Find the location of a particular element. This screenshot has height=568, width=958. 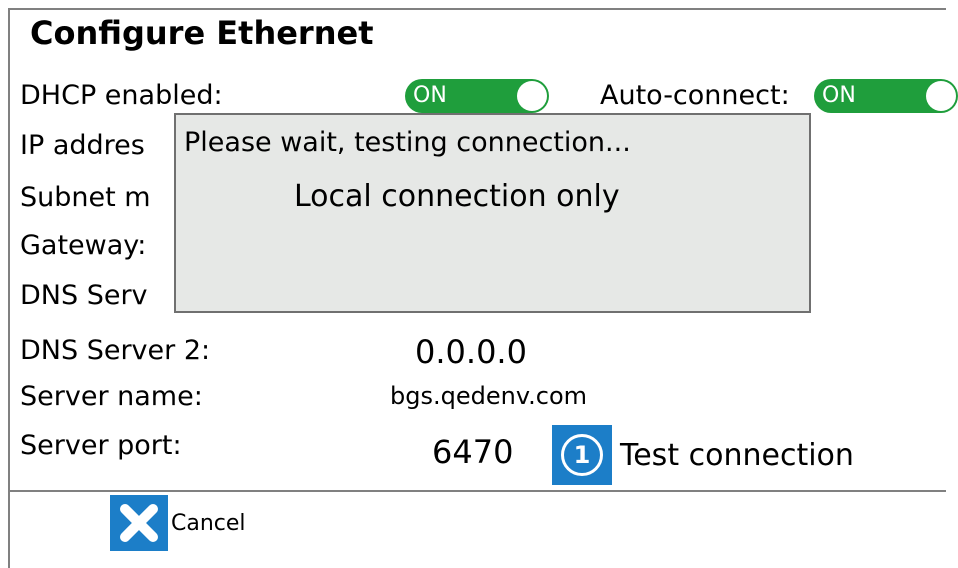

dns-server-1-label: DNS Serv is located at coordinates (84, 295).